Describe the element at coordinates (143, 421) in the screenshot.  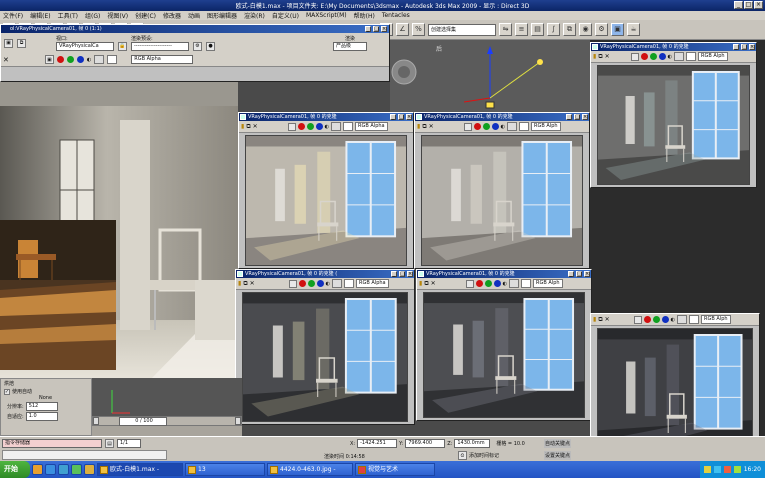
I see `frame-counter: 0 / 100` at that location.